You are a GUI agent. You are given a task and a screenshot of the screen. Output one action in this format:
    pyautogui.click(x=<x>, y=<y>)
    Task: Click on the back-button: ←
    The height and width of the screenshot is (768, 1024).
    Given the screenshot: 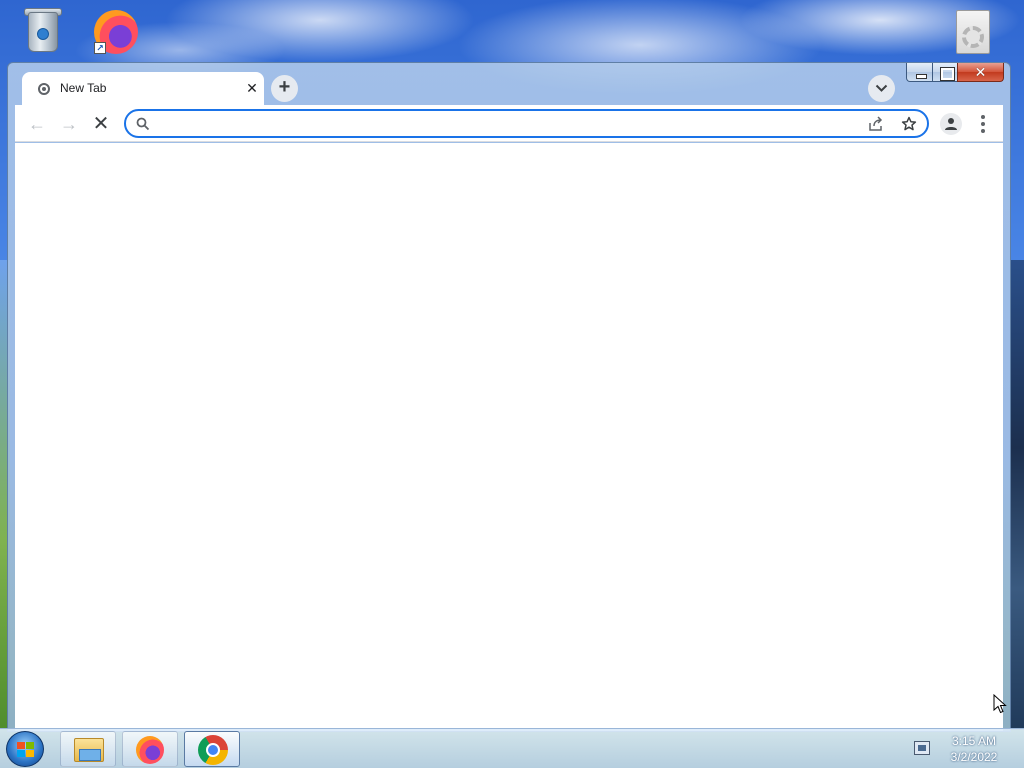 What is the action you would take?
    pyautogui.click(x=37, y=124)
    